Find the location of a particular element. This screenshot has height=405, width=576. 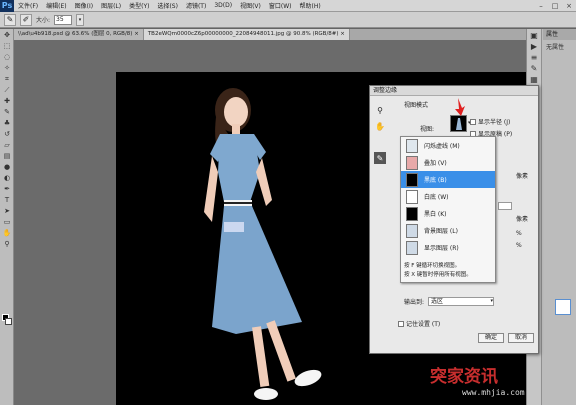

options-bar: ✎ ✐ 大小: 35 ▾ is located at coordinates (288, 20).